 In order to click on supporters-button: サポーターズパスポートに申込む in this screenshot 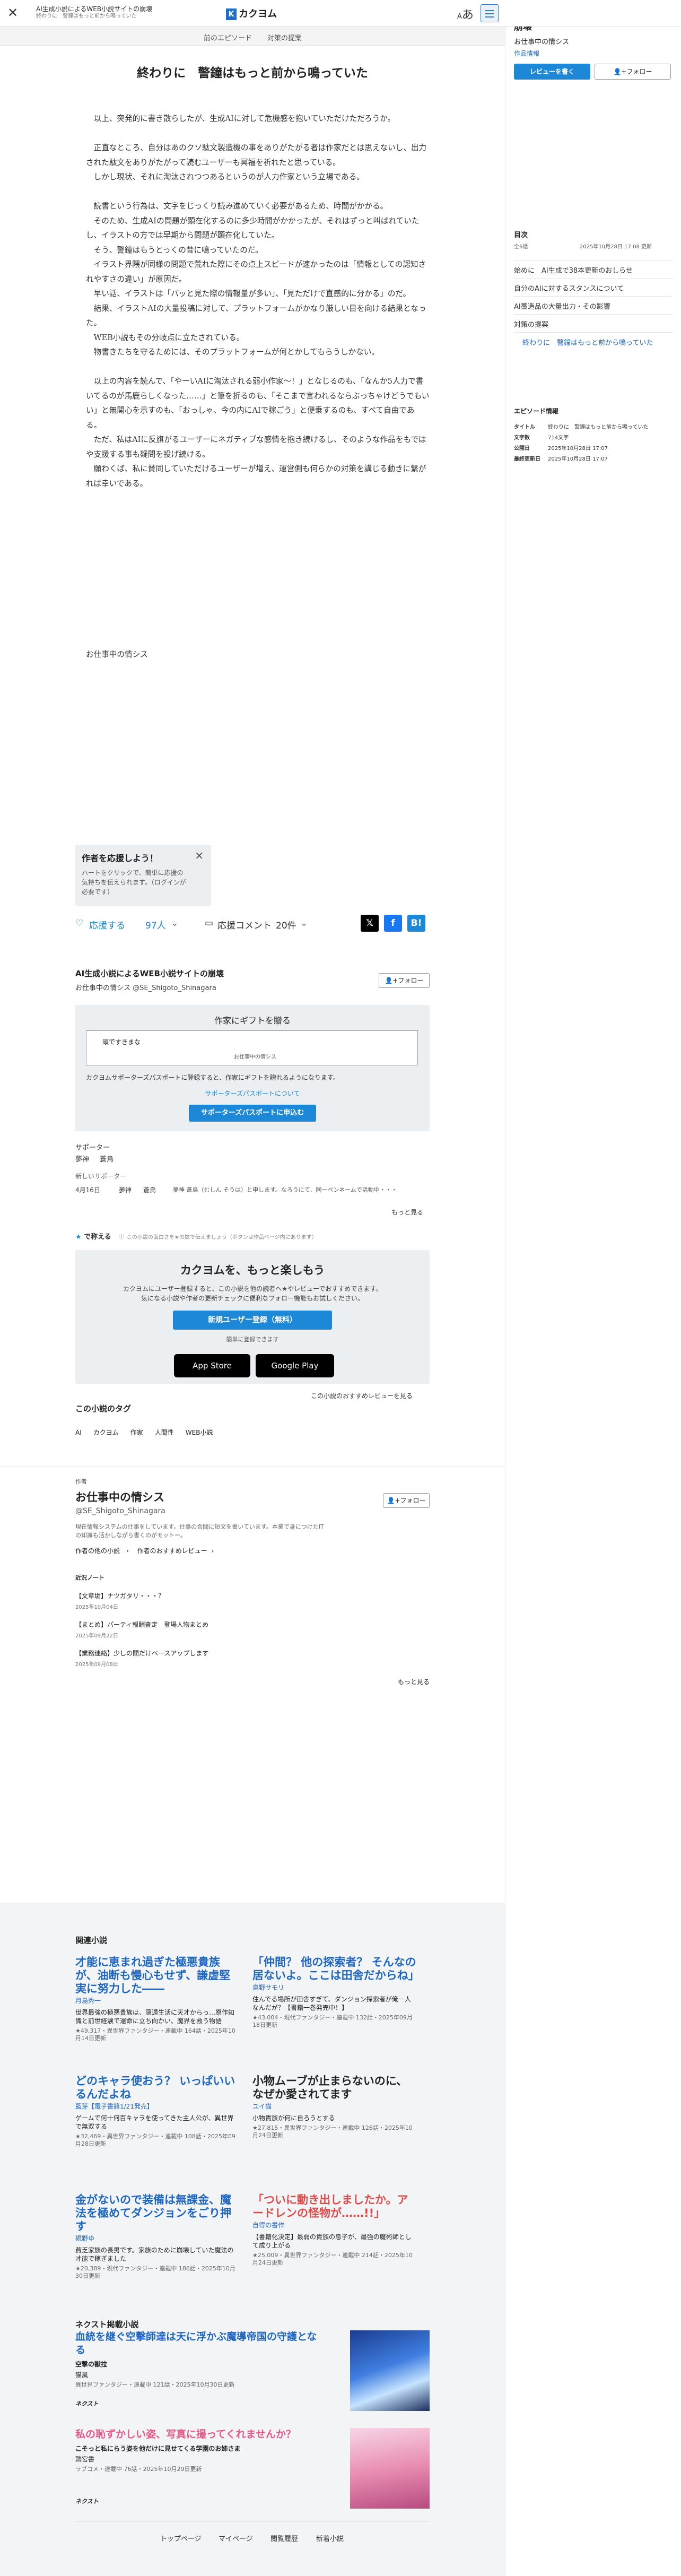, I will do `click(253, 1113)`.